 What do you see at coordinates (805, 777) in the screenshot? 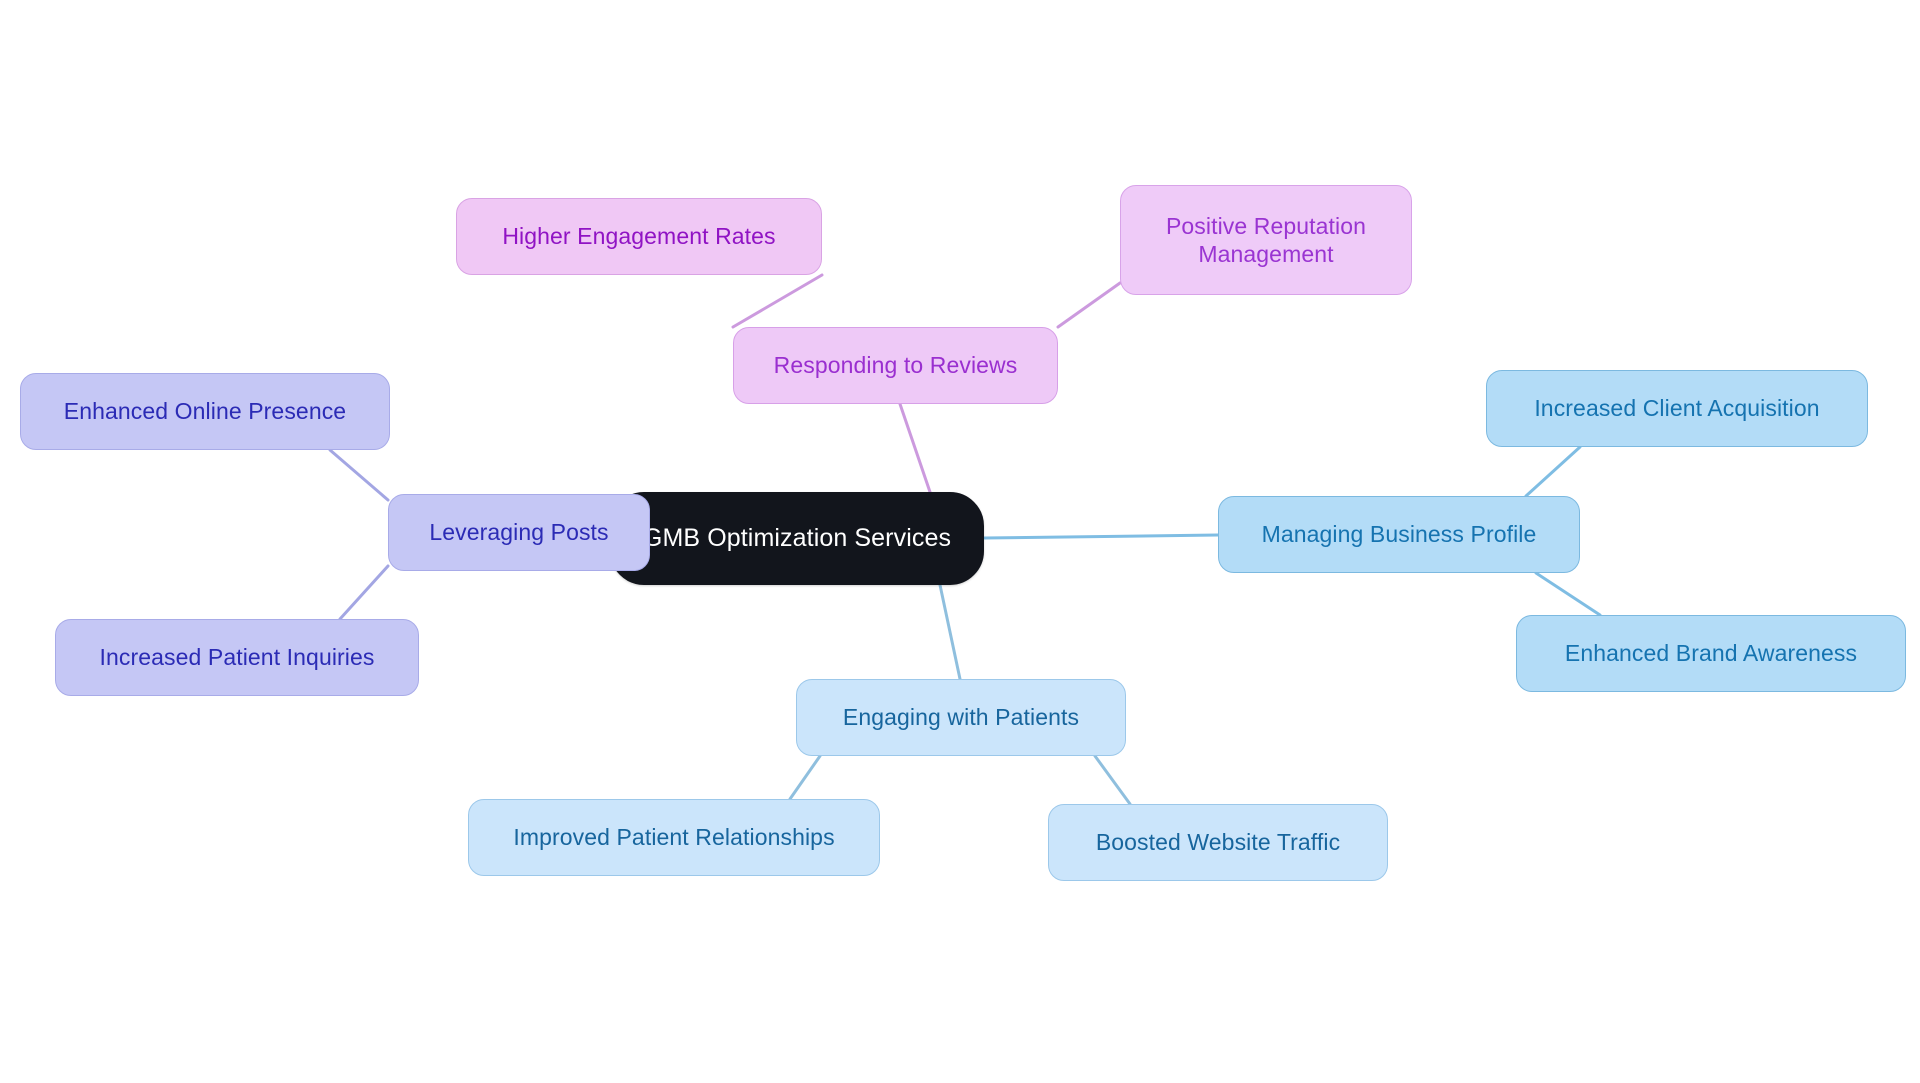
I see `edge-engaging-relationships` at bounding box center [805, 777].